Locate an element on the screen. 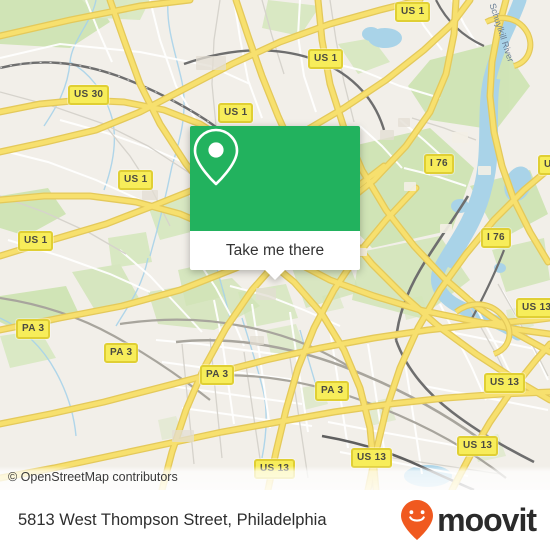  moovit-wordmark: moovit is located at coordinates (487, 520).